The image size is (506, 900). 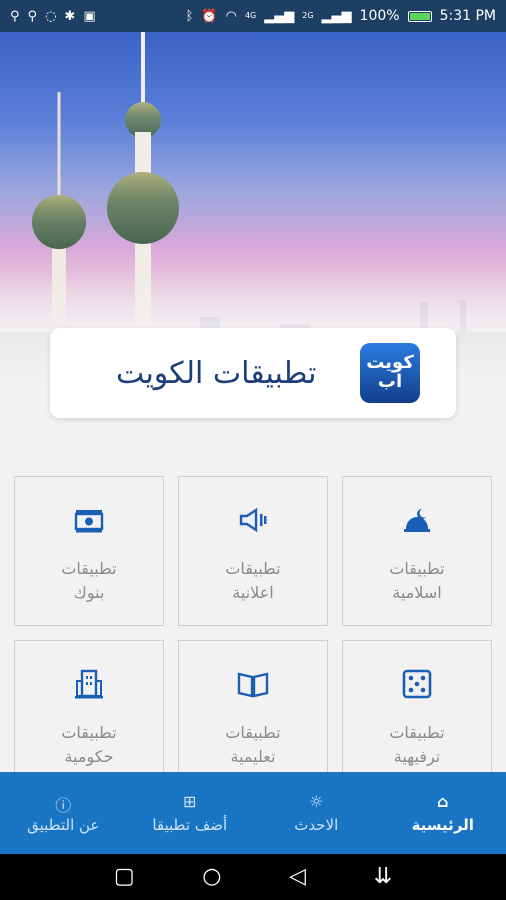 I want to click on bank-icon, so click(x=89, y=521).